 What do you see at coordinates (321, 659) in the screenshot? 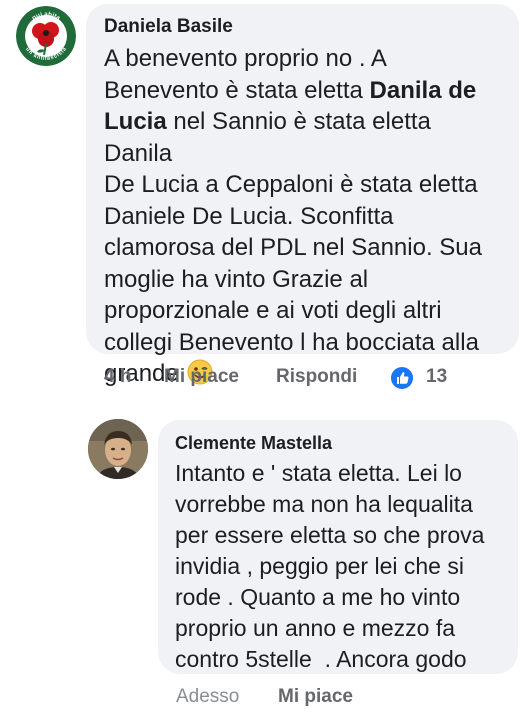
I see `reply-line: contro 5stelle . Ancora godo` at bounding box center [321, 659].